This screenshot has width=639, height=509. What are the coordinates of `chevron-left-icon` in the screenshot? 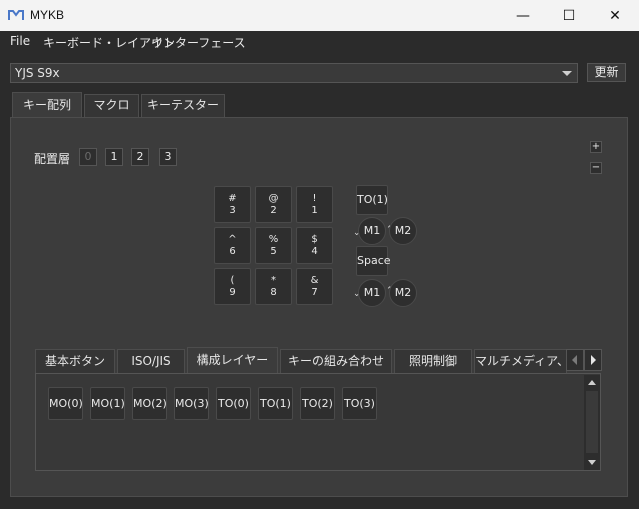 It's located at (574, 360).